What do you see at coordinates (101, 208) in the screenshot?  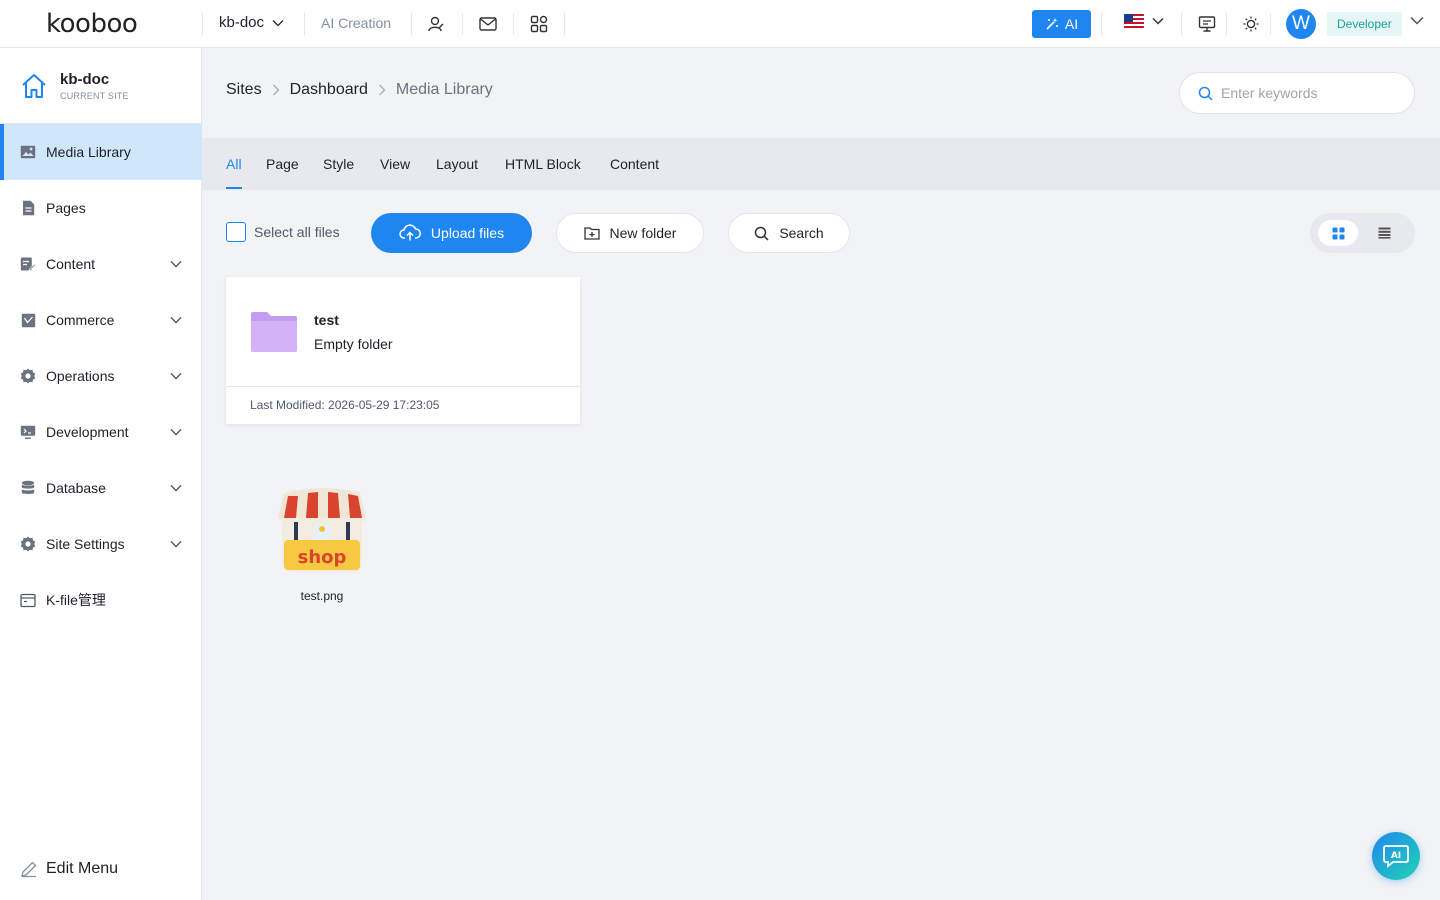 I see `sidebar-item-pages: Pages` at bounding box center [101, 208].